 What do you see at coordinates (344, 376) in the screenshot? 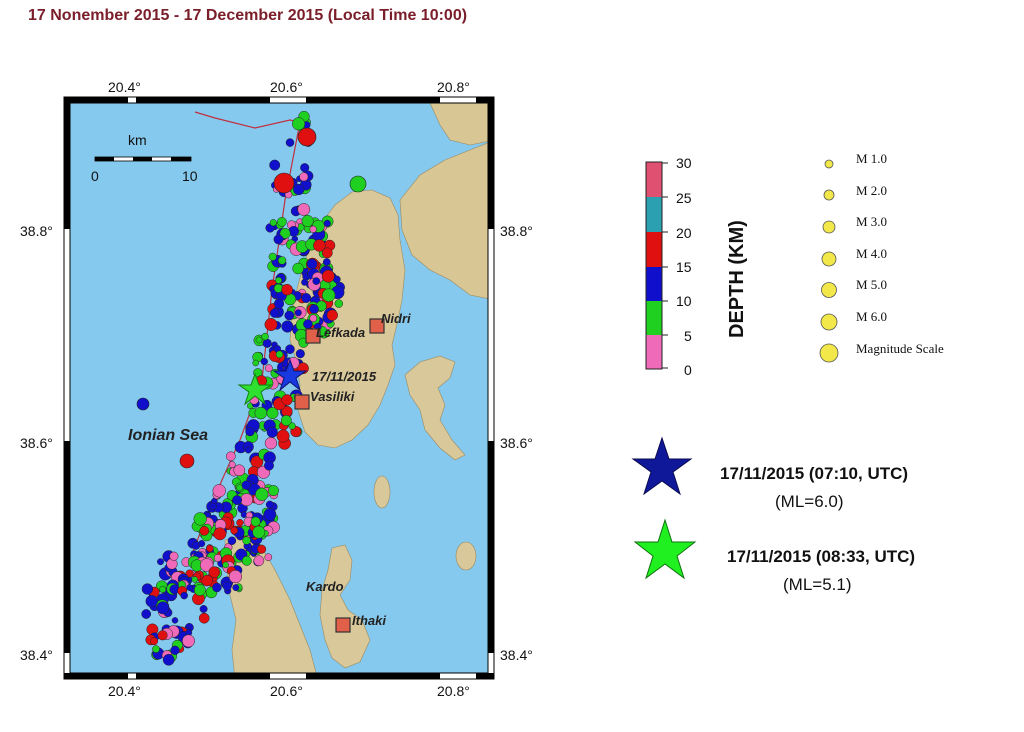
I see `label-epicenter-date: 17/11/2015` at bounding box center [344, 376].